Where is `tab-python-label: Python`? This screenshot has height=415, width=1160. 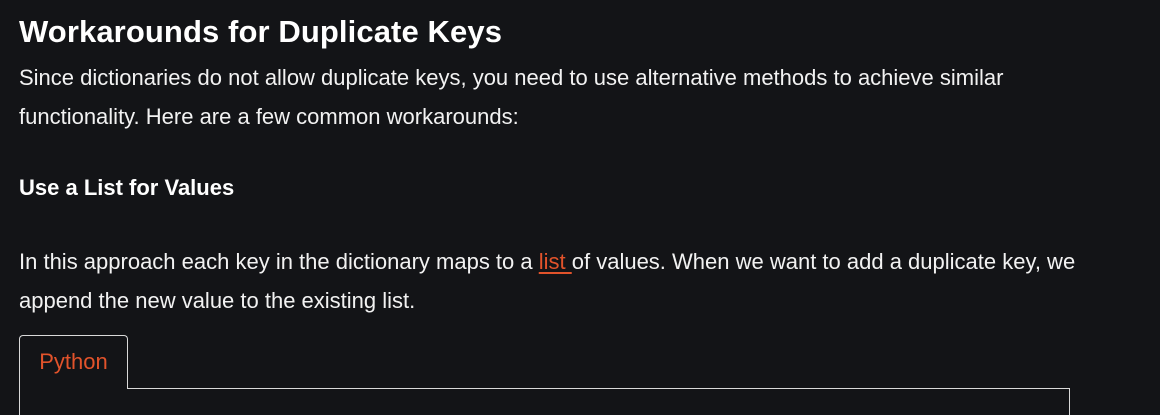
tab-python-label: Python is located at coordinates (73, 361).